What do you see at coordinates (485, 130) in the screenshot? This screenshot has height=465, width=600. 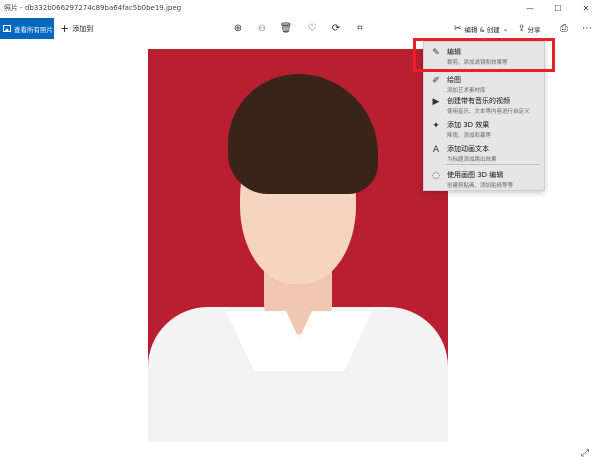 I see `menu-item-3d-effects: ✦ 添加 3D 效果 降雨、添加彩幕等` at bounding box center [485, 130].